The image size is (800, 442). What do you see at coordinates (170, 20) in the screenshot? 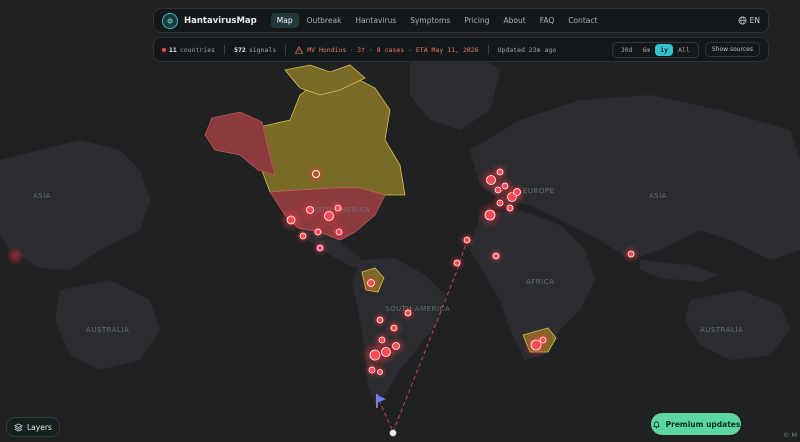
I see `virus-icon` at bounding box center [170, 20].